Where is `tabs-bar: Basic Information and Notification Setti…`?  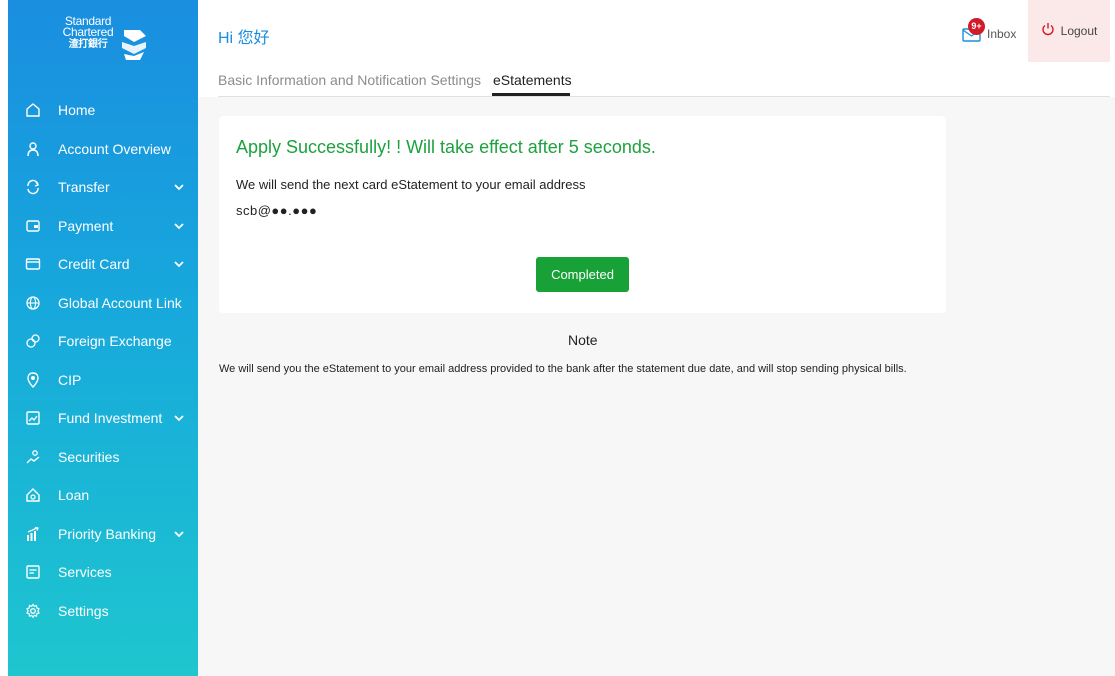
tabs-bar: Basic Information and Notification Setti… is located at coordinates (664, 78).